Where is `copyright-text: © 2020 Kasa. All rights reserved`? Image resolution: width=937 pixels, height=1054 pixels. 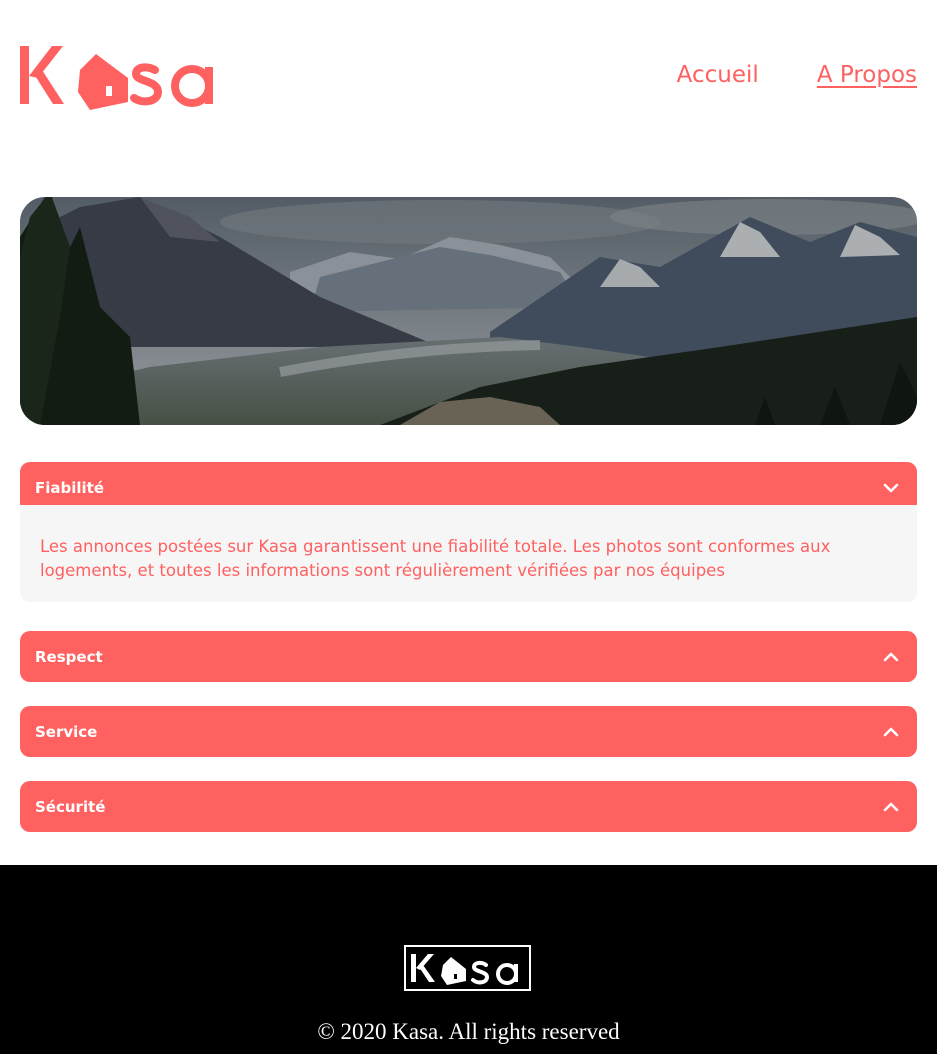
copyright-text: © 2020 Kasa. All rights reserved is located at coordinates (468, 1031).